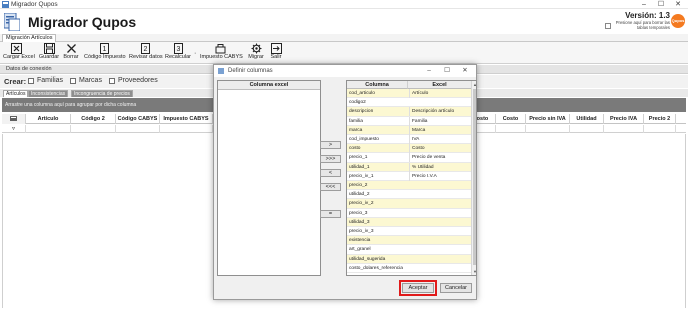  What do you see at coordinates (409, 204) in the screenshot?
I see `mapping-row: precio_iv_2` at bounding box center [409, 204].